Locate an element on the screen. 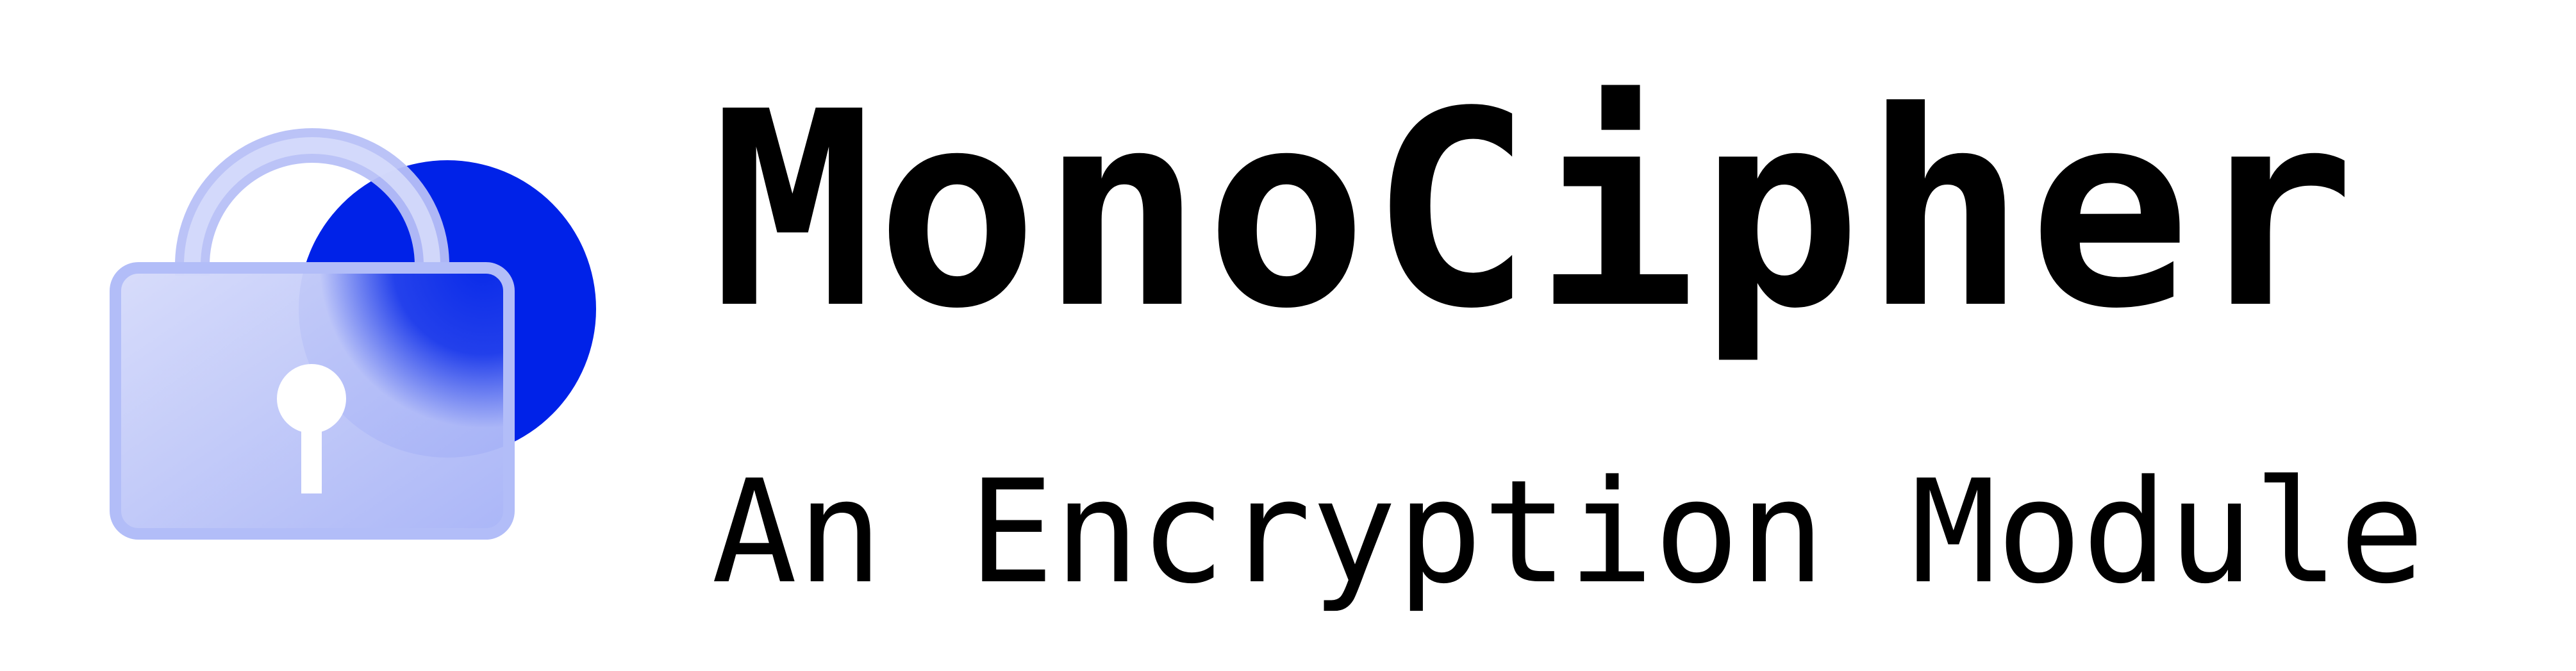 This screenshot has height=671, width=2576. padlock-logo-icon is located at coordinates (353, 334).